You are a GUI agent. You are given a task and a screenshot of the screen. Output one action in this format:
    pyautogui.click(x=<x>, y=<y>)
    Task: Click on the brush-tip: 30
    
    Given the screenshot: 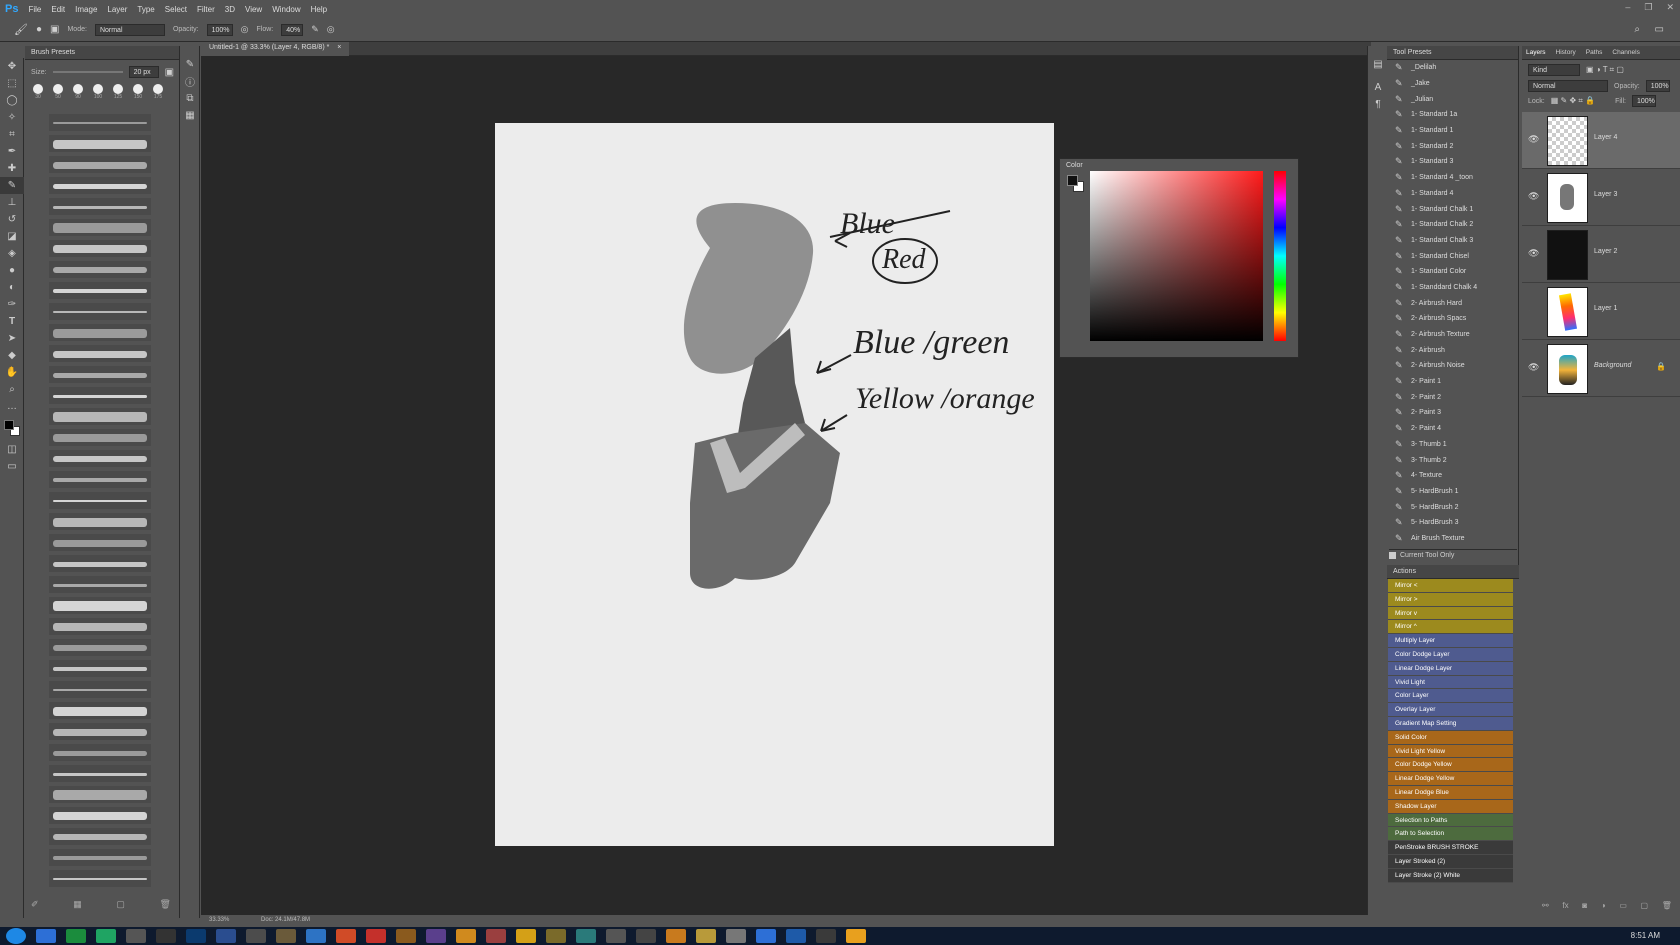 What is the action you would take?
    pyautogui.click(x=38, y=92)
    